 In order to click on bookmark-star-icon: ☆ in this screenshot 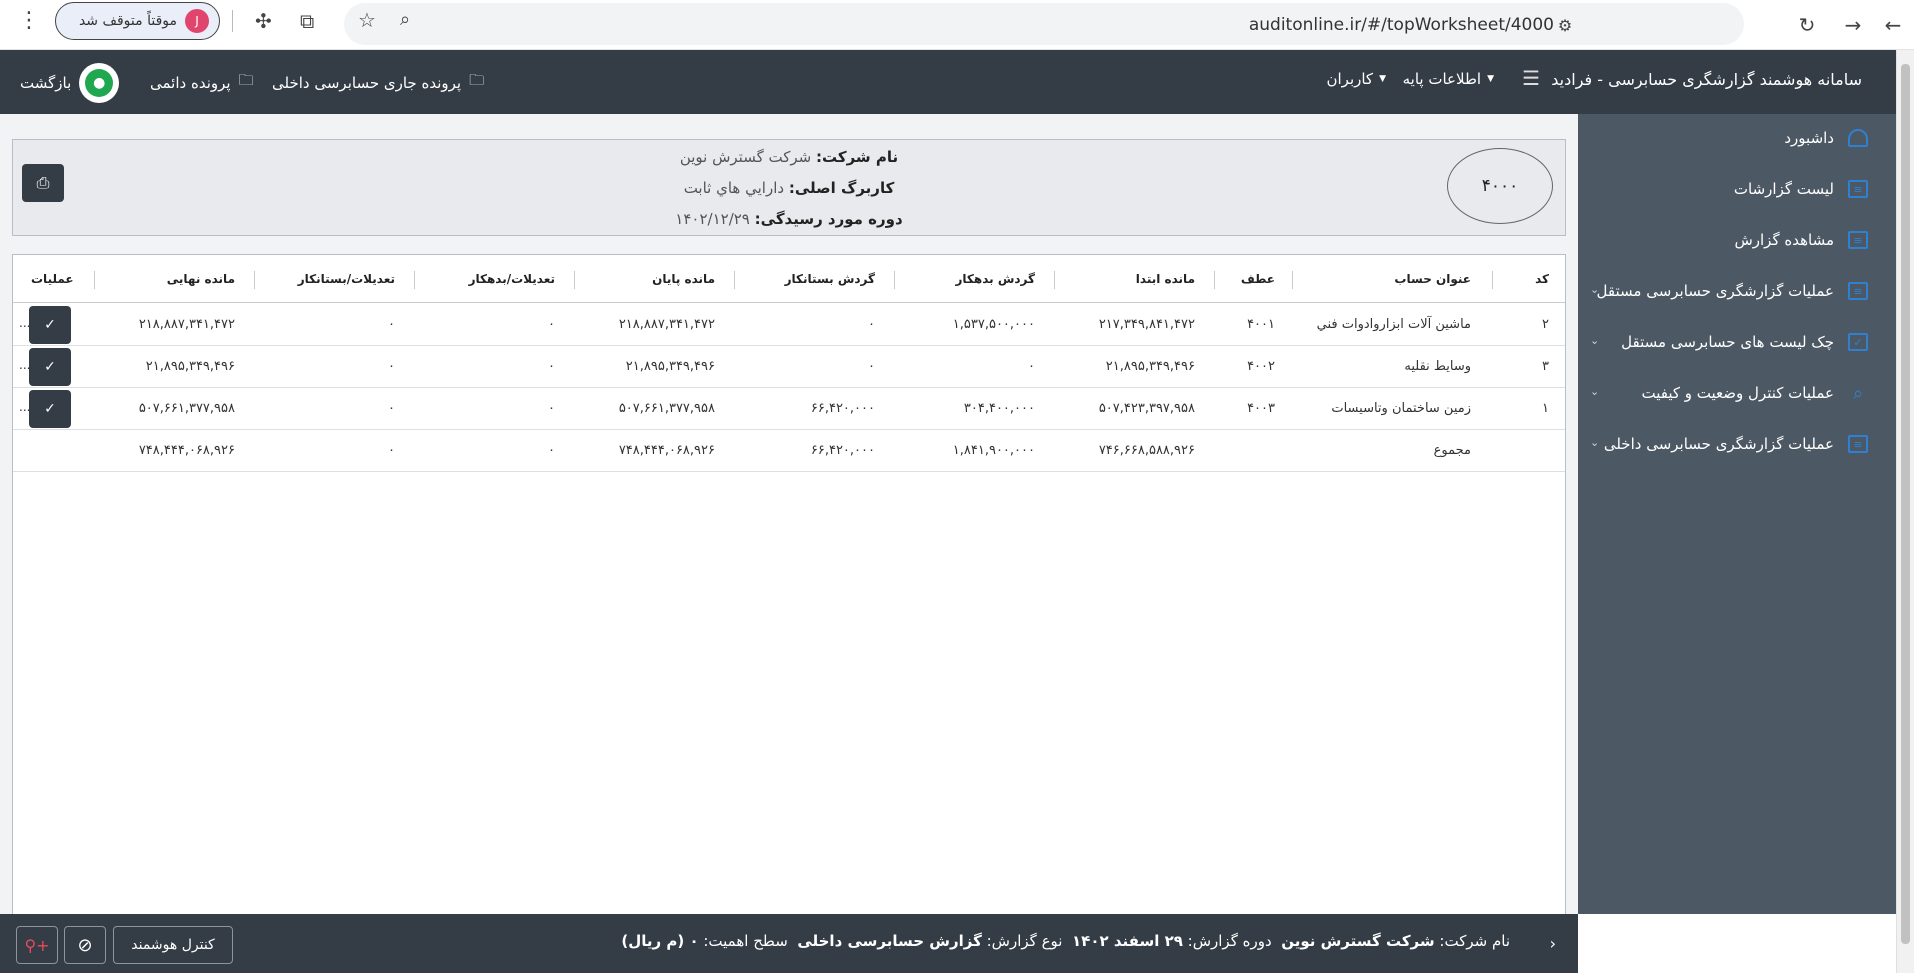, I will do `click(367, 20)`.